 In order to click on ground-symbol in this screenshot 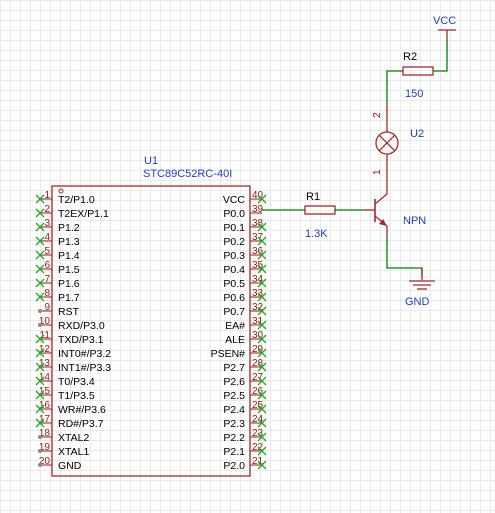, I will do `click(422, 279)`.